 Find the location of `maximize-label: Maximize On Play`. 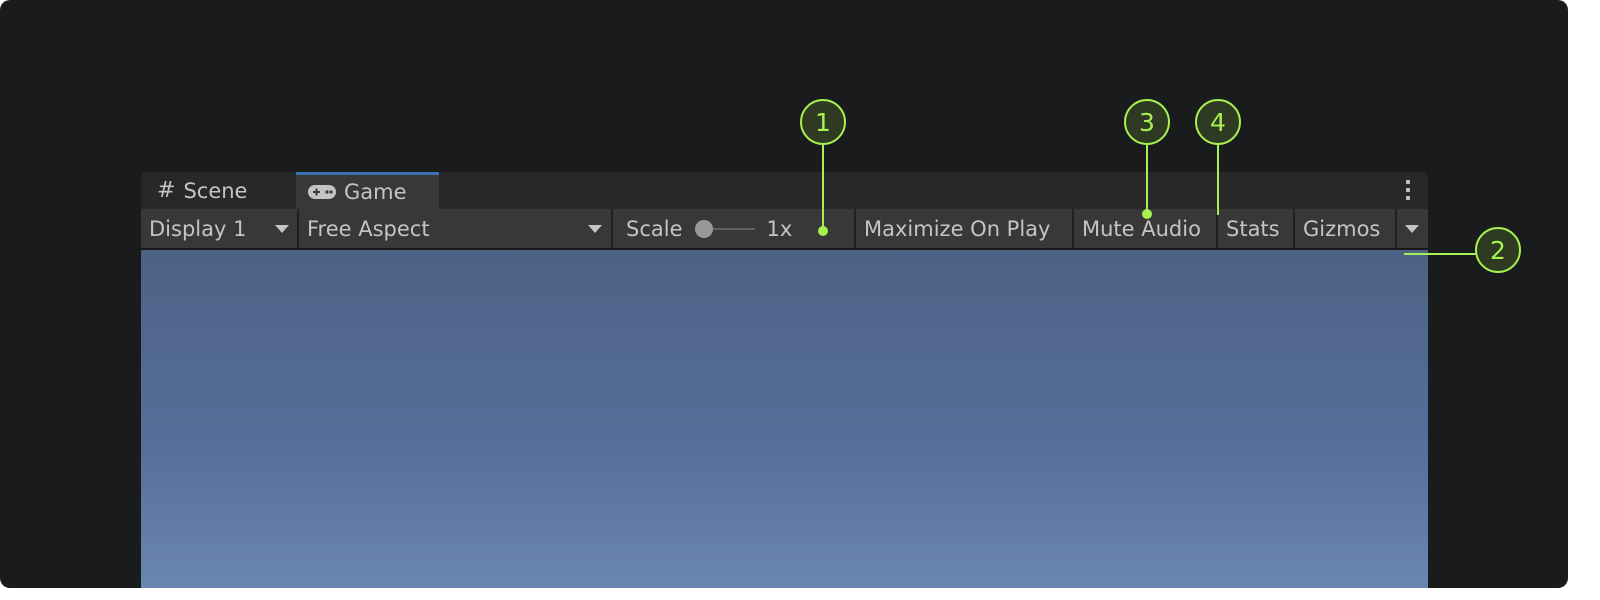

maximize-label: Maximize On Play is located at coordinates (957, 228).